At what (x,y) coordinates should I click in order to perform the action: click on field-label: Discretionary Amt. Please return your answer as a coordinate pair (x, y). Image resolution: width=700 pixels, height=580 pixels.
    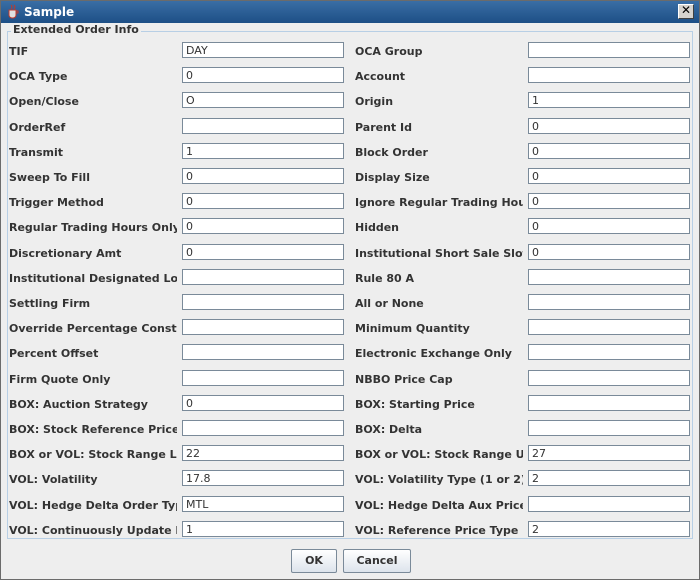
    Looking at the image, I should click on (65, 253).